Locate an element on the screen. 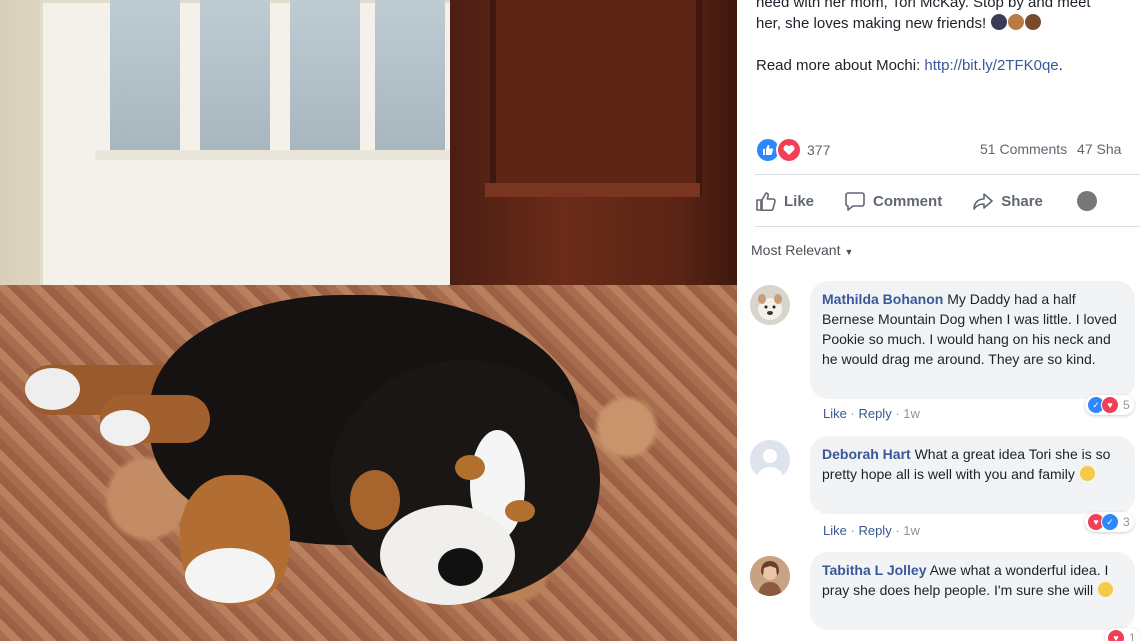 The width and height of the screenshot is (1140, 641). post-link: http://bit.ly/2TFK0qe is located at coordinates (991, 65).